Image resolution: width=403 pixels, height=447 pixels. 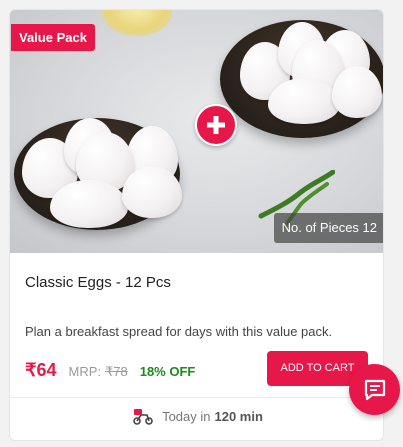 What do you see at coordinates (328, 228) in the screenshot?
I see `pieces-label: No. of Pieces 12` at bounding box center [328, 228].